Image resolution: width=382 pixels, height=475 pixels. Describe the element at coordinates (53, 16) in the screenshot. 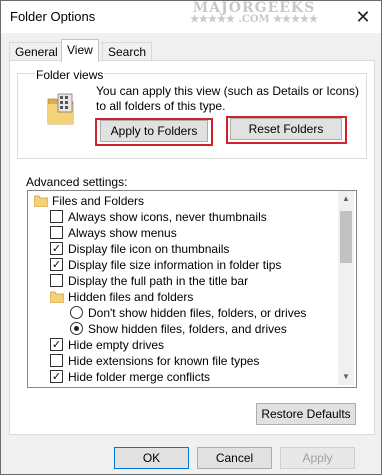

I see `window-title: Folder Options` at that location.